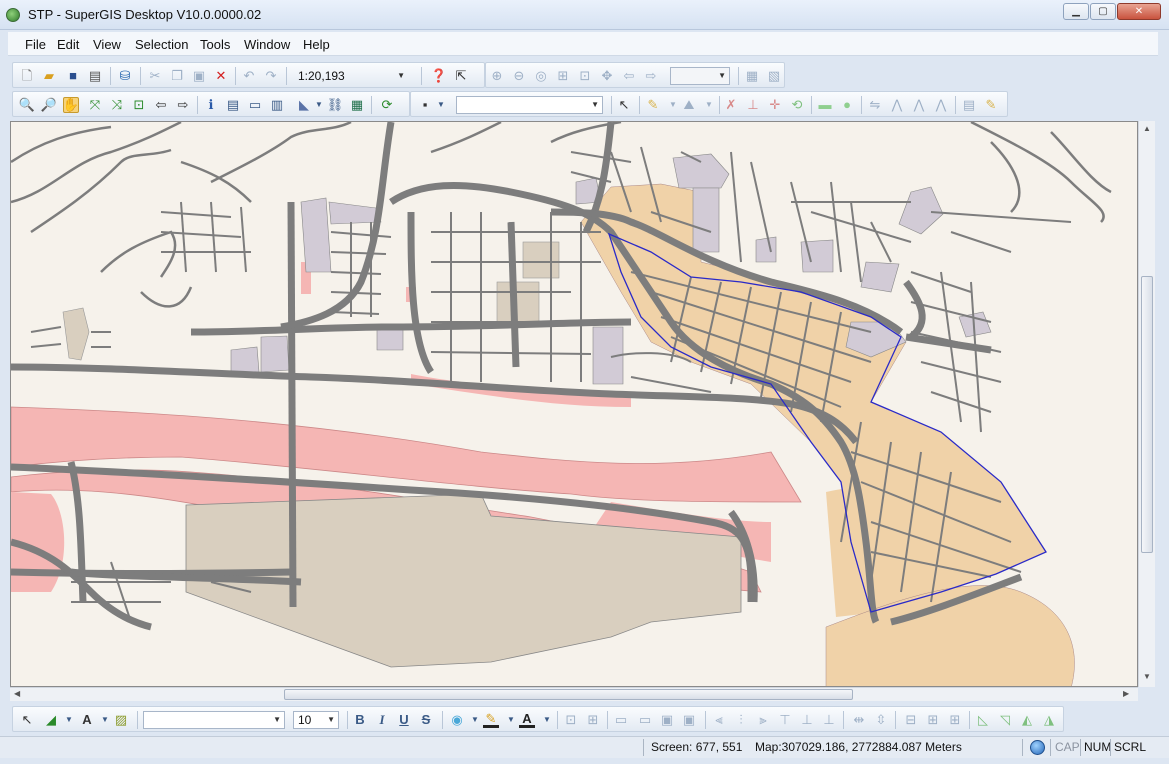 The width and height of the screenshot is (1169, 764). What do you see at coordinates (719, 720) in the screenshot?
I see `align-left-icon: ⫷` at bounding box center [719, 720].